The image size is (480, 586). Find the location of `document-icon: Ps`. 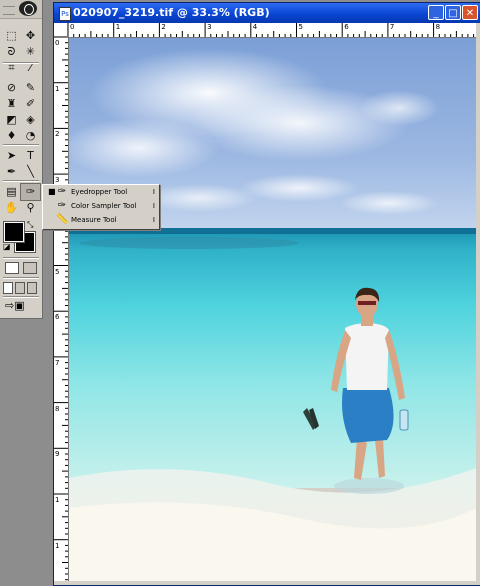

document-icon: Ps is located at coordinates (65, 14).